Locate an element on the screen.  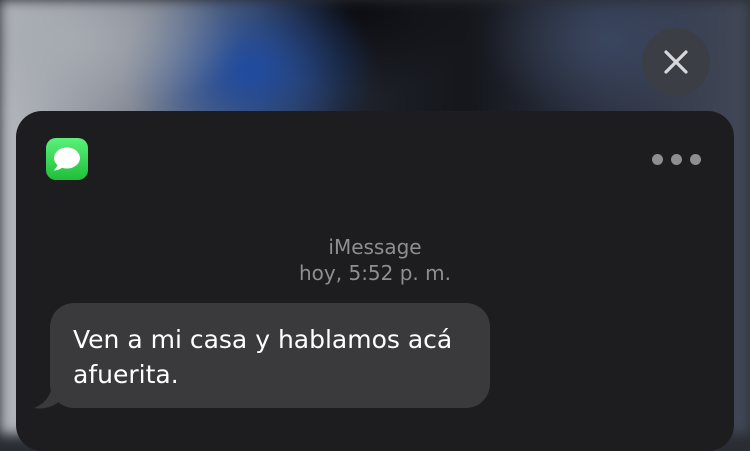
close-button is located at coordinates (676, 62).